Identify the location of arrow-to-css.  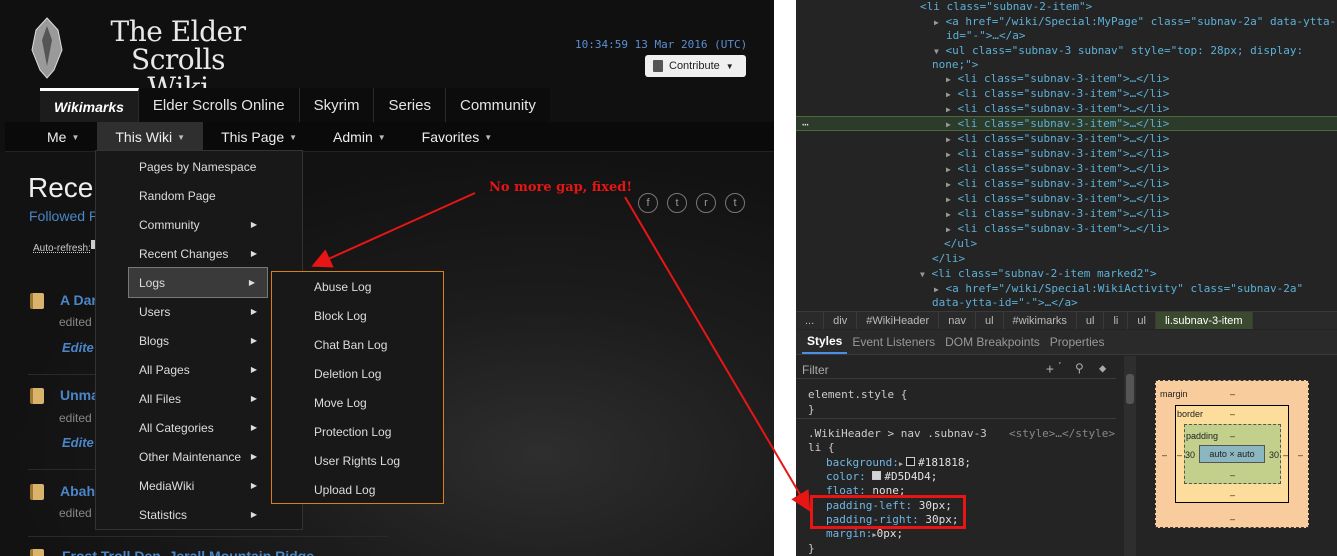
(717, 354).